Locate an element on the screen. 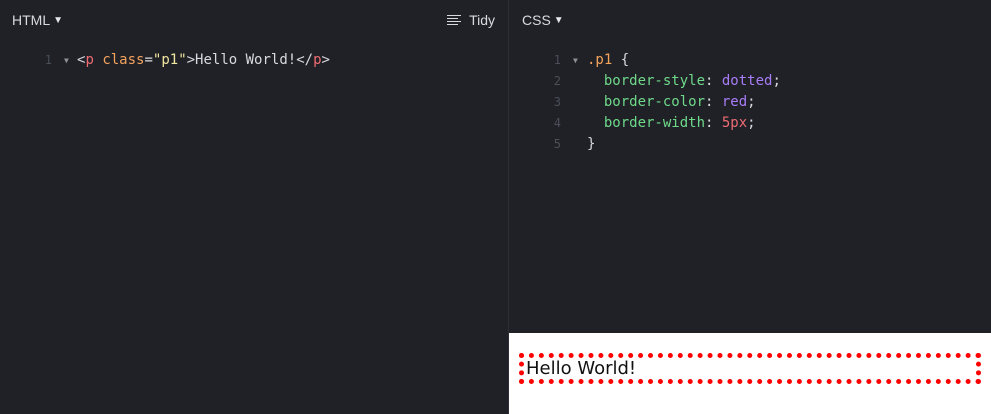 The image size is (991, 414). code-token: border-width is located at coordinates (654, 123).